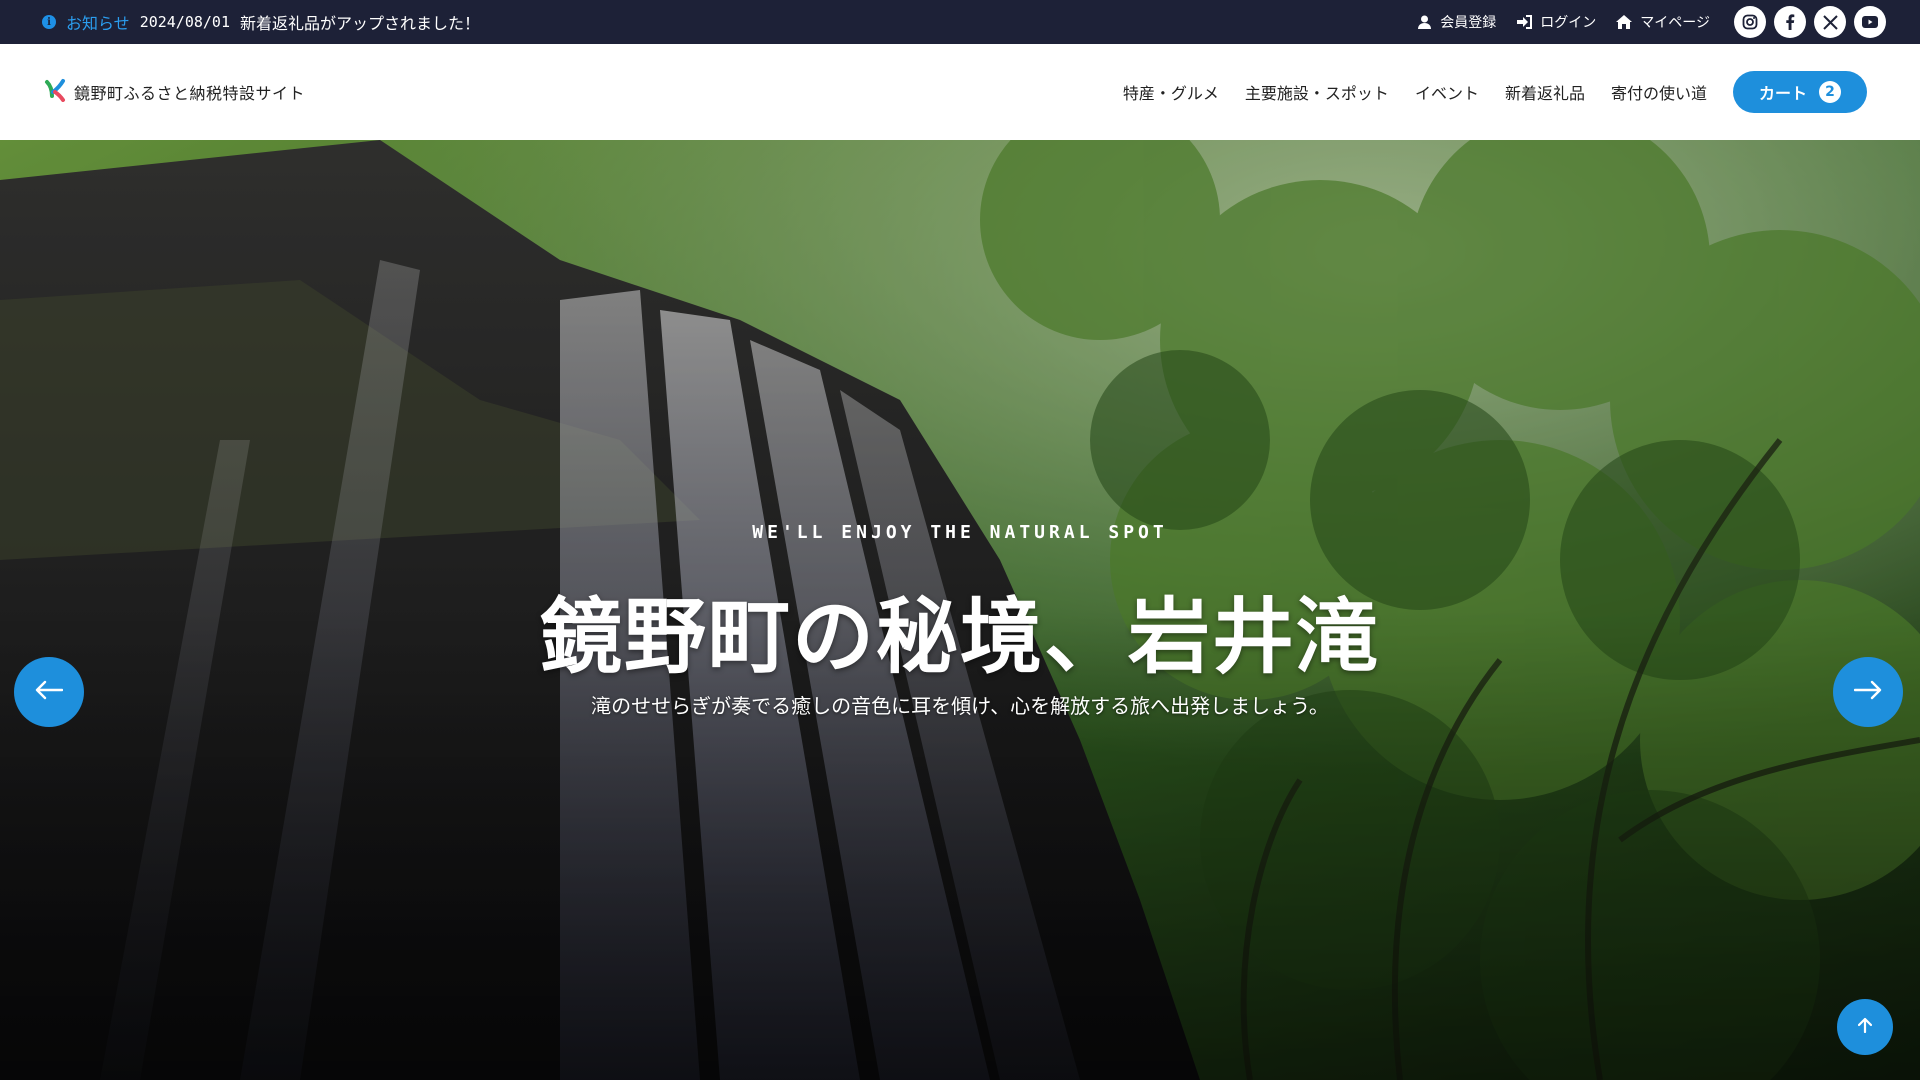  Describe the element at coordinates (49, 22) in the screenshot. I see `info-icon: i` at that location.